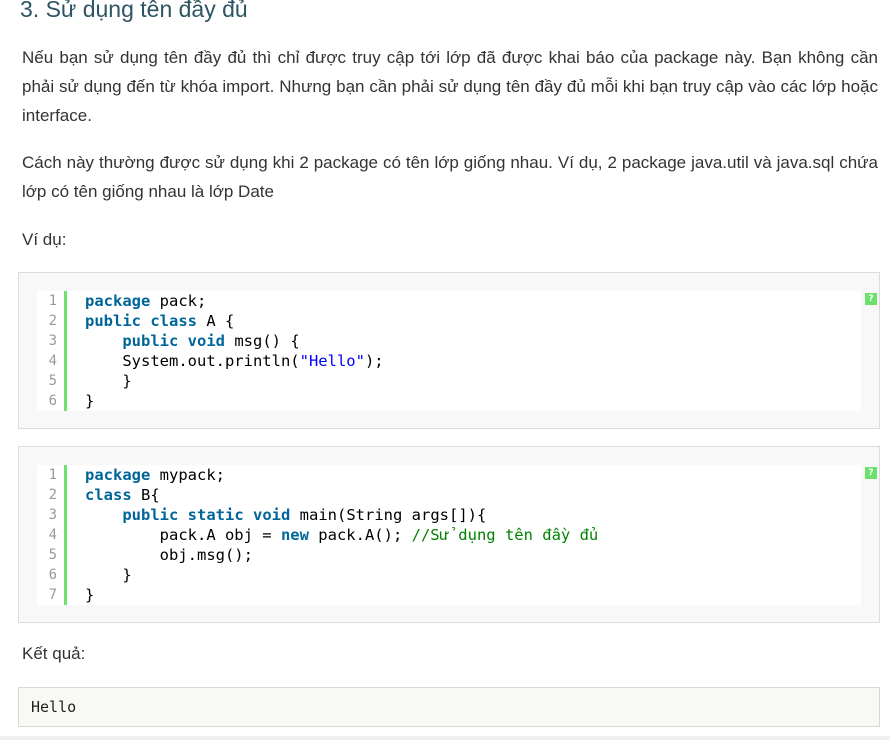 This screenshot has width=890, height=740. I want to click on code-token: //Sử dụng tên đầy đủ, so click(505, 535).